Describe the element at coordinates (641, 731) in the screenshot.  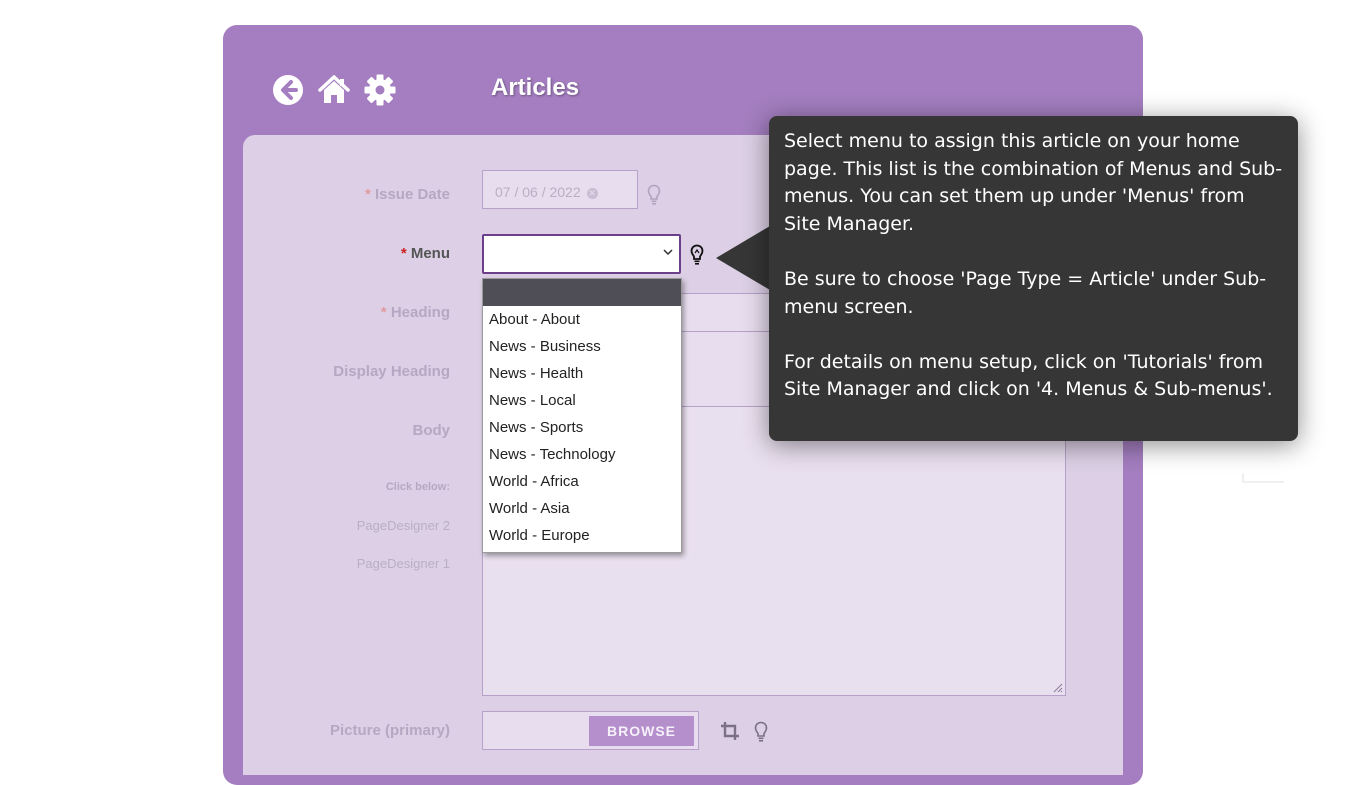
I see `browse-button: BROWSE` at that location.